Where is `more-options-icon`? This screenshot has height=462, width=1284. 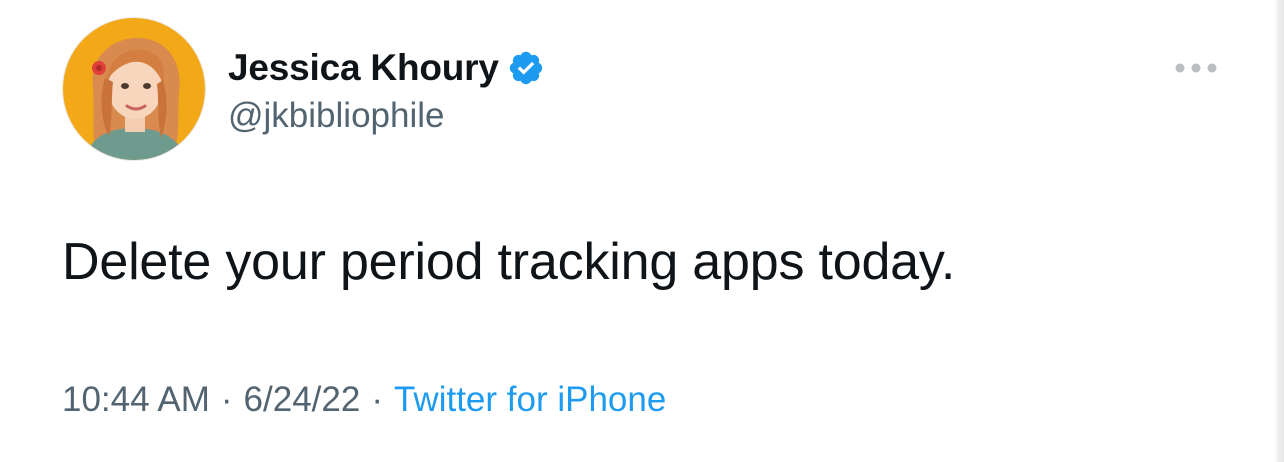
more-options-icon is located at coordinates (1196, 68).